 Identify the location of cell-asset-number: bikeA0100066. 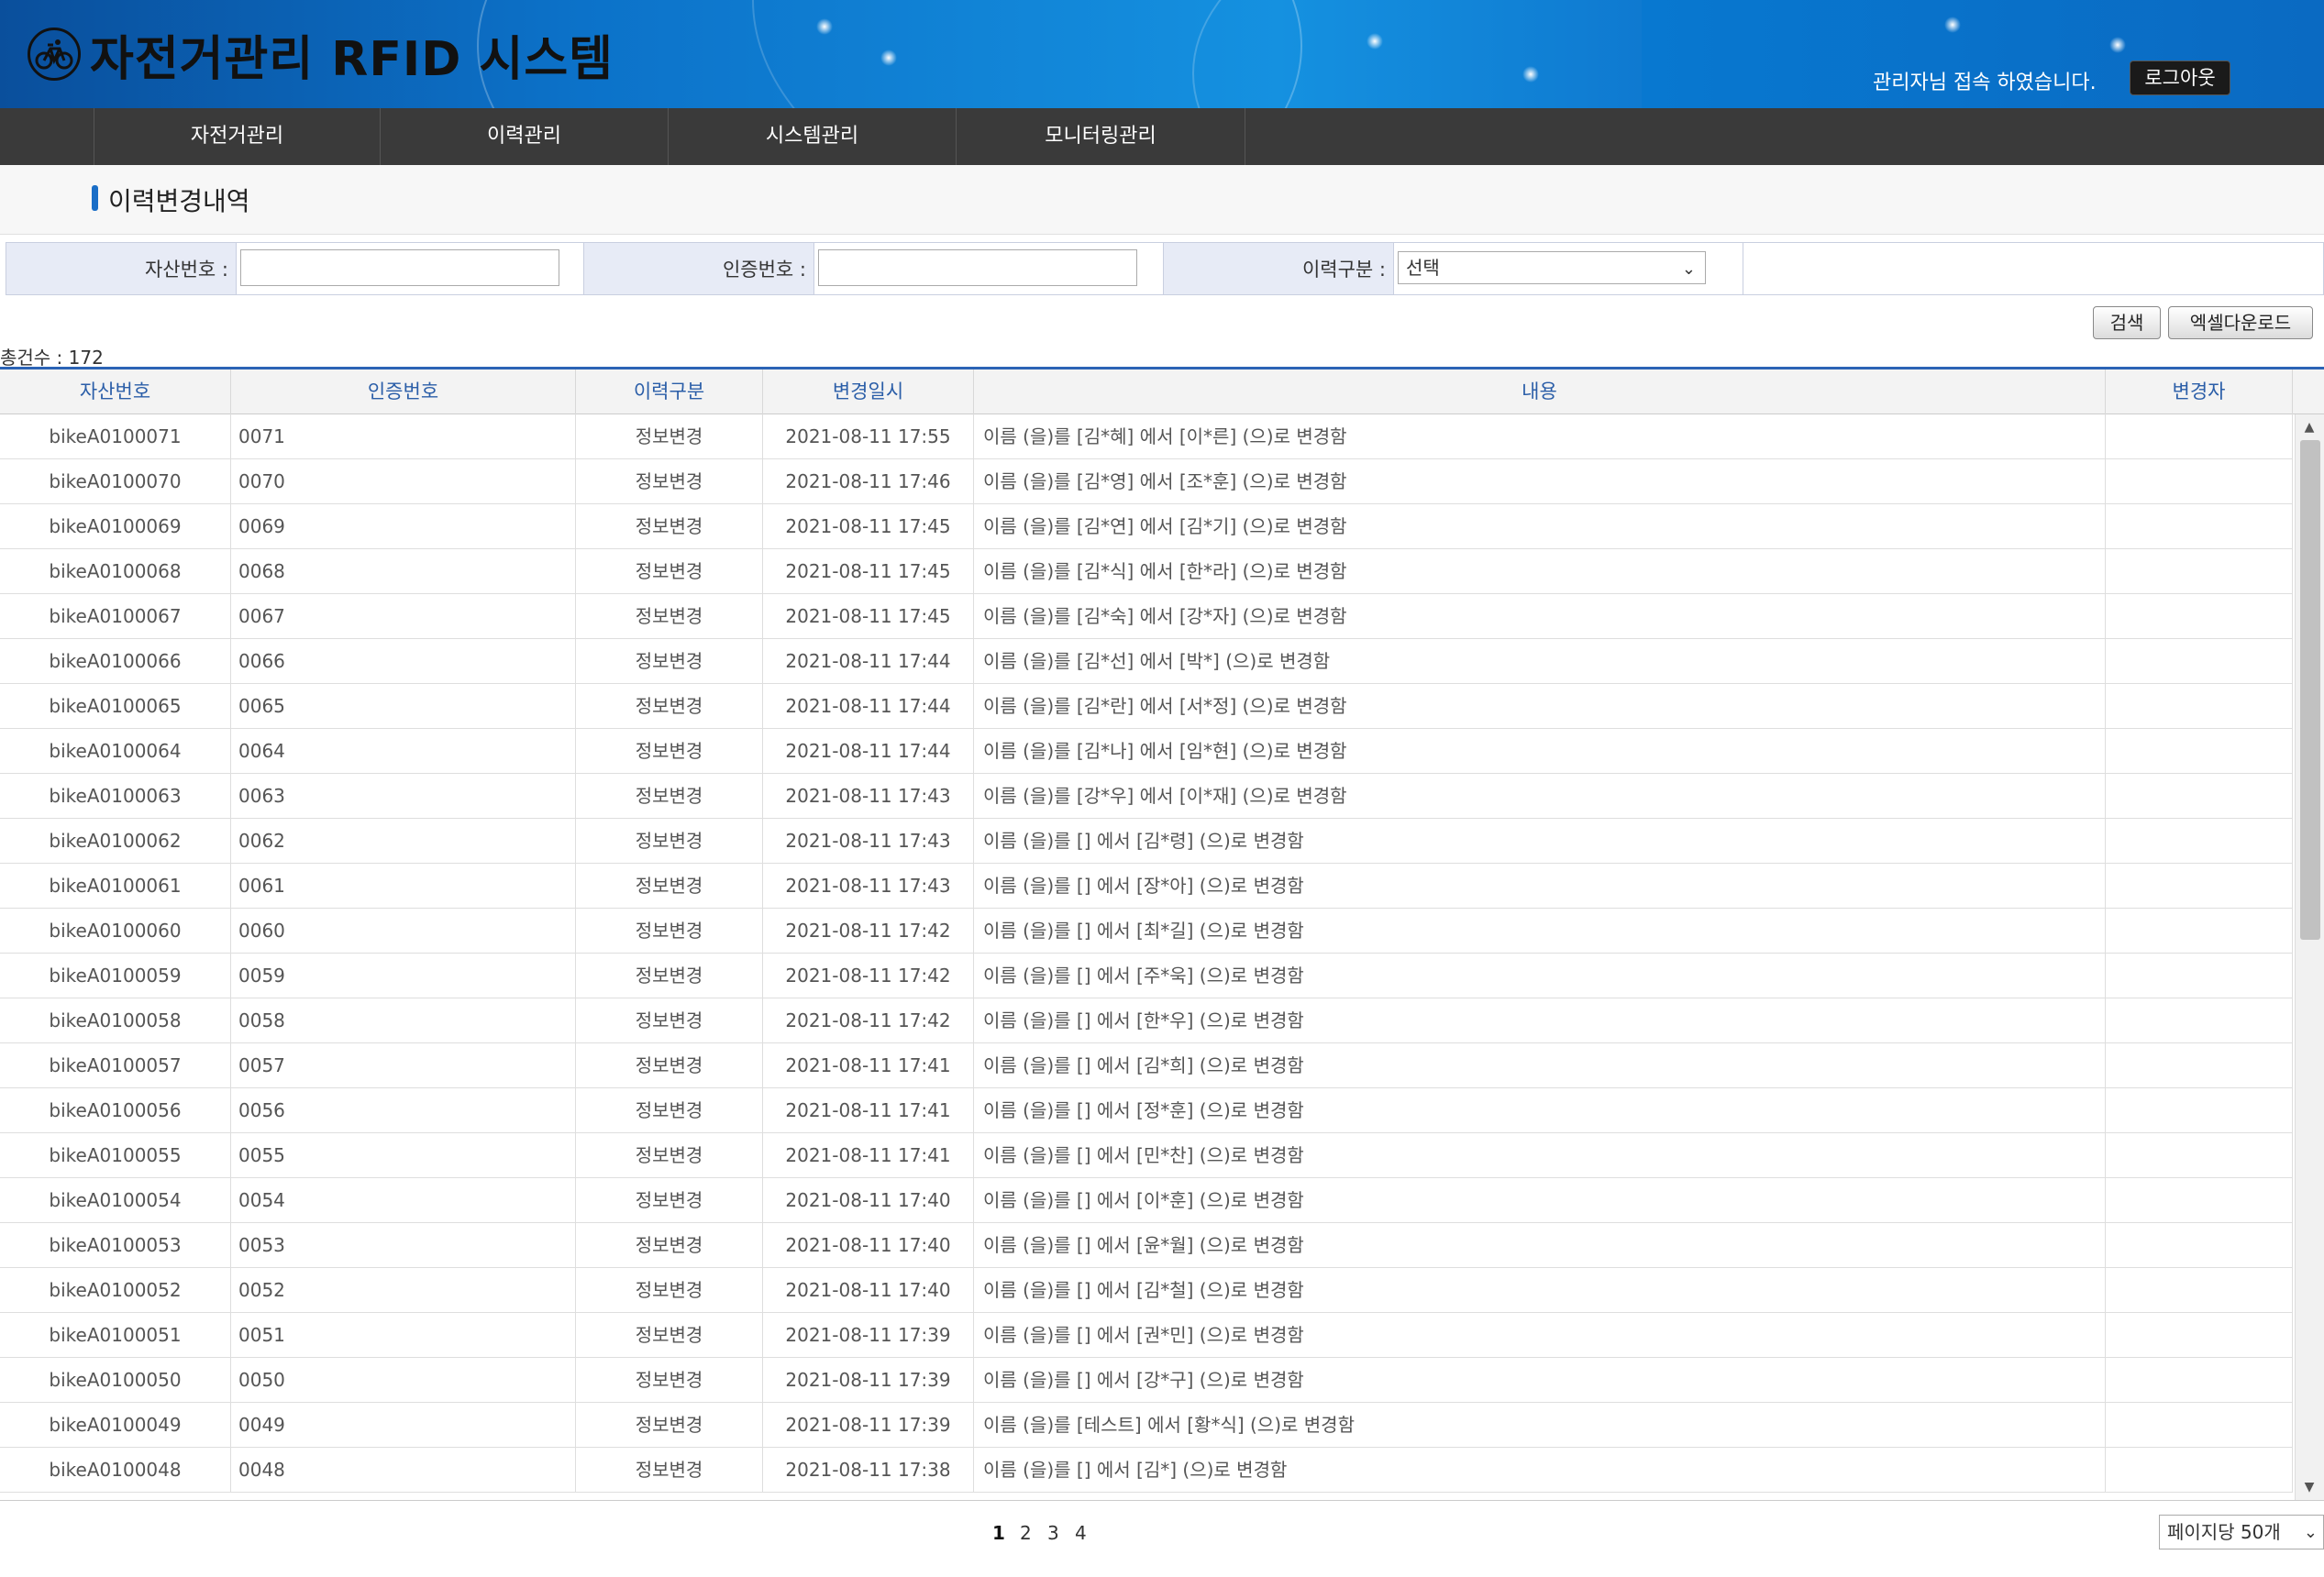
(115, 661).